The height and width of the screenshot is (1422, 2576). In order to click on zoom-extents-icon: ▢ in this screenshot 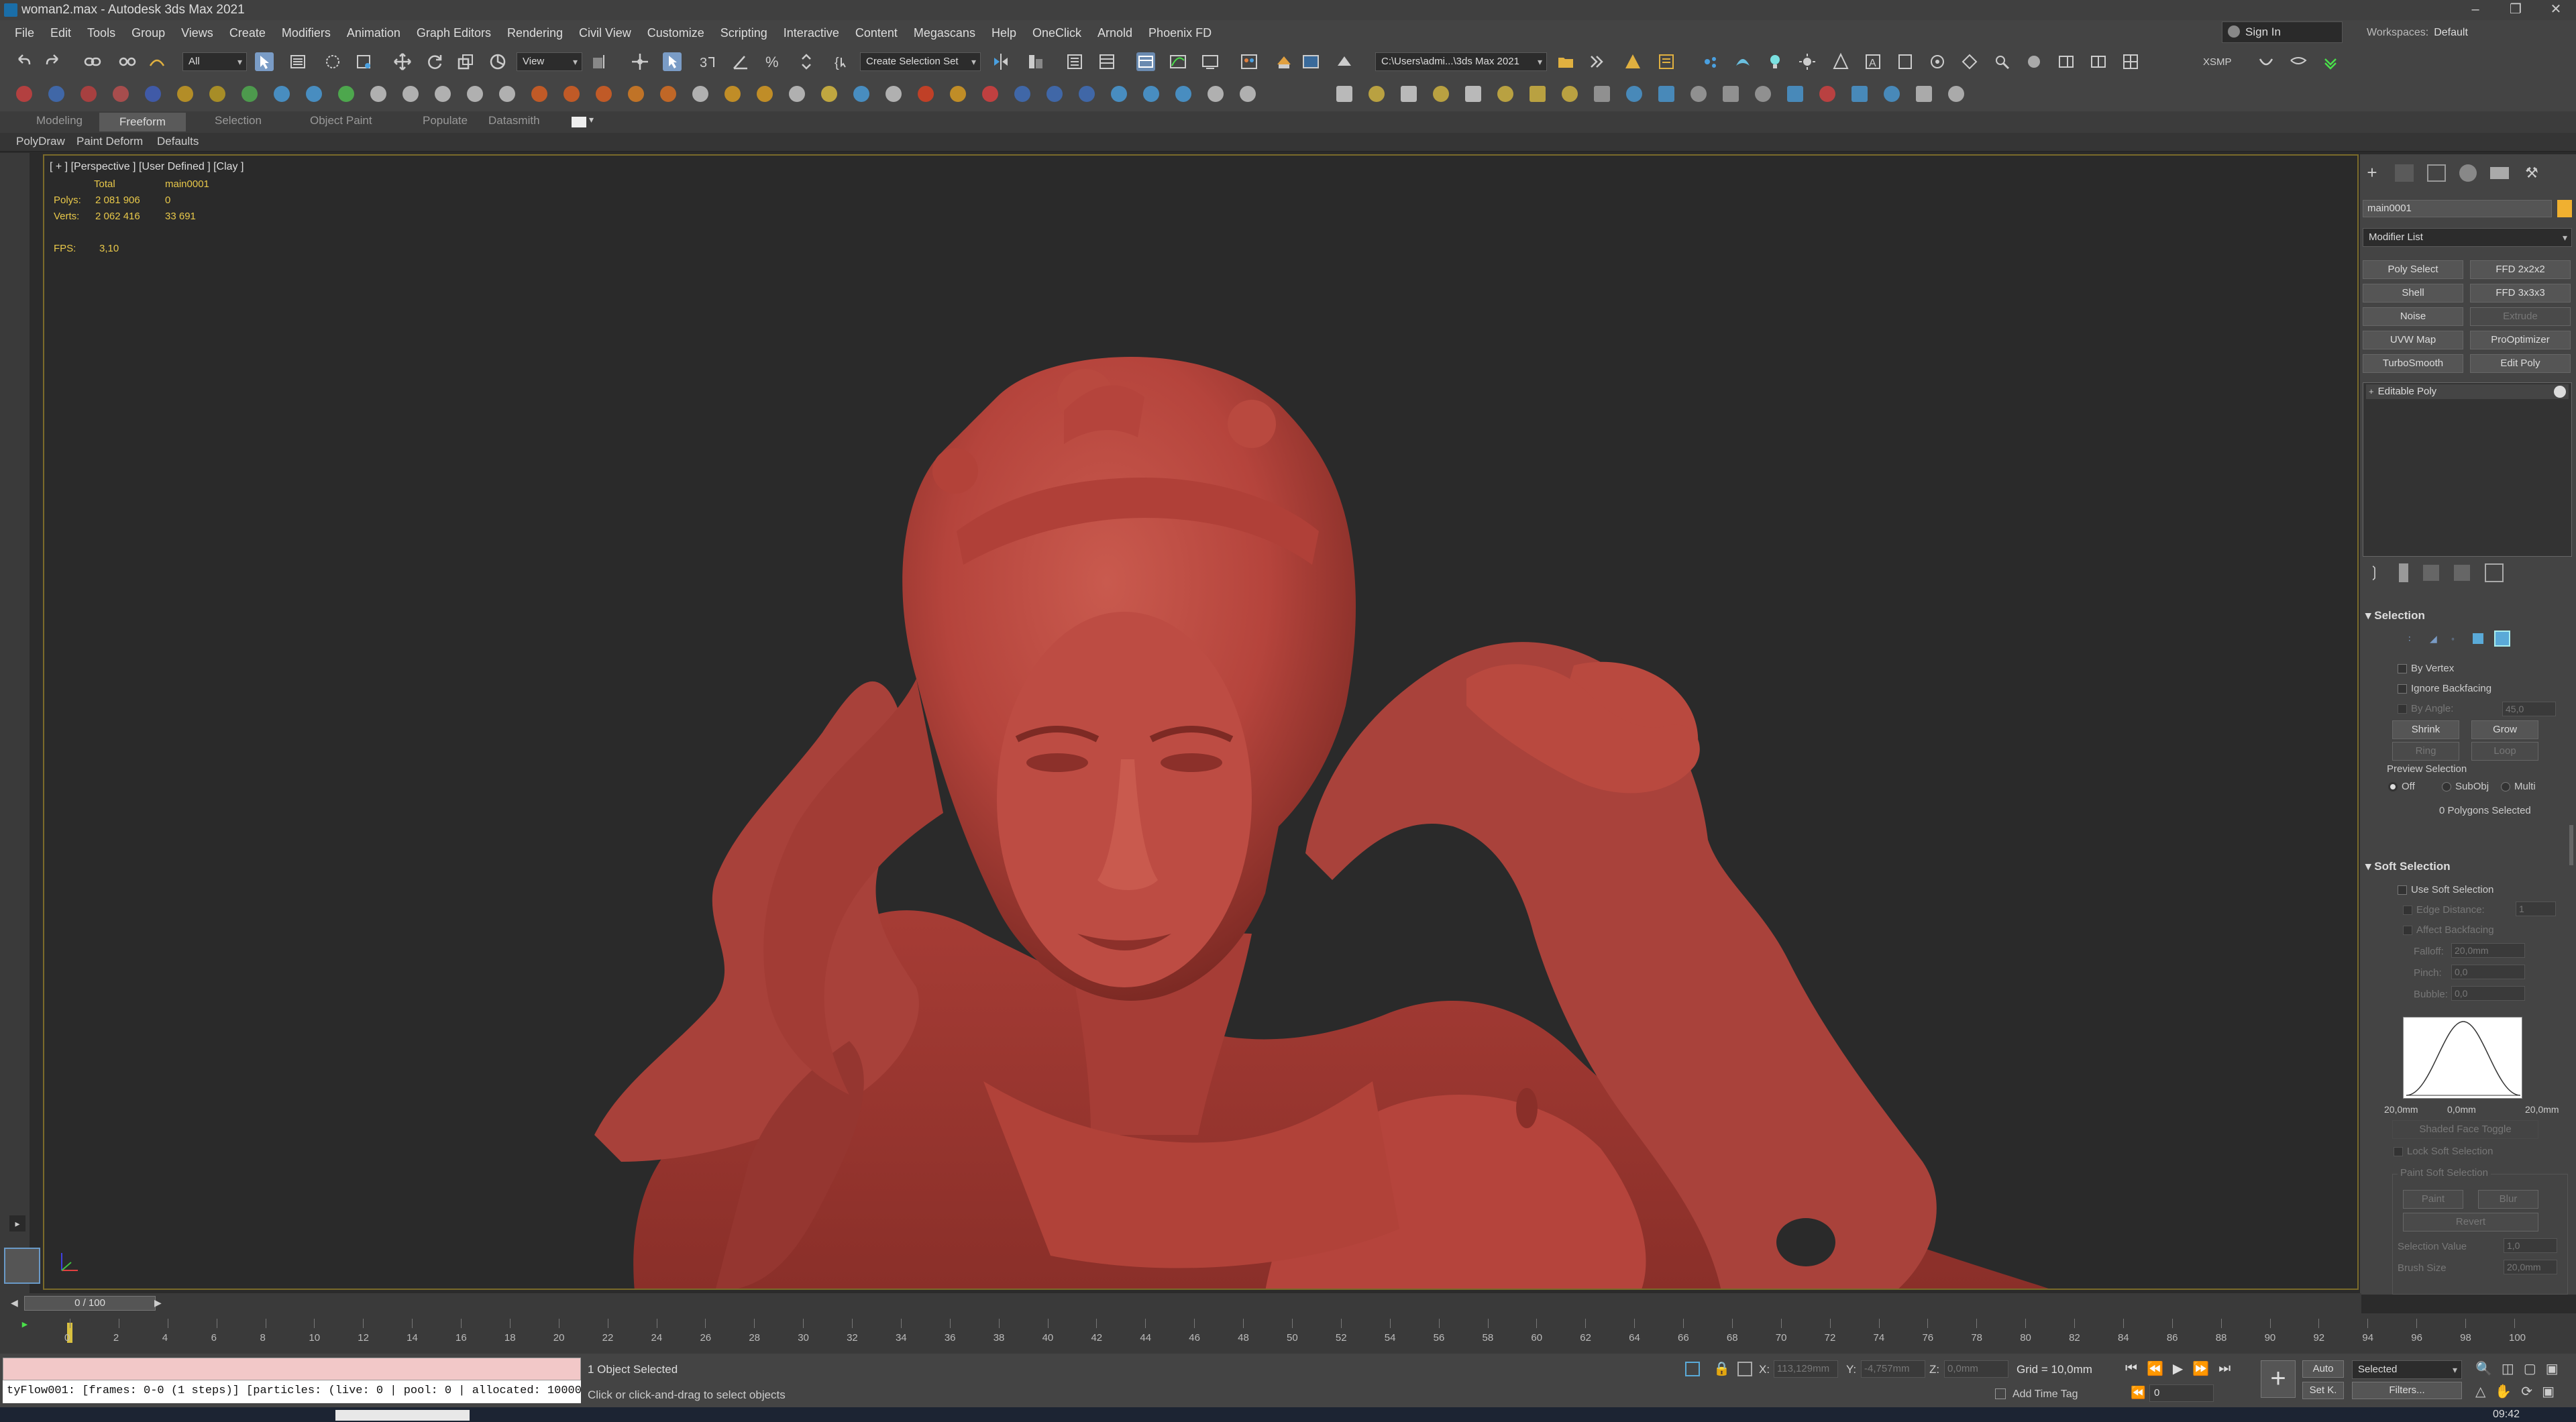, I will do `click(2530, 1368)`.